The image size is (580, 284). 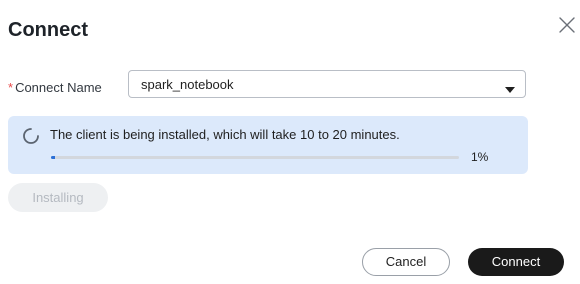 What do you see at coordinates (255, 157) in the screenshot?
I see `install-progress-bar` at bounding box center [255, 157].